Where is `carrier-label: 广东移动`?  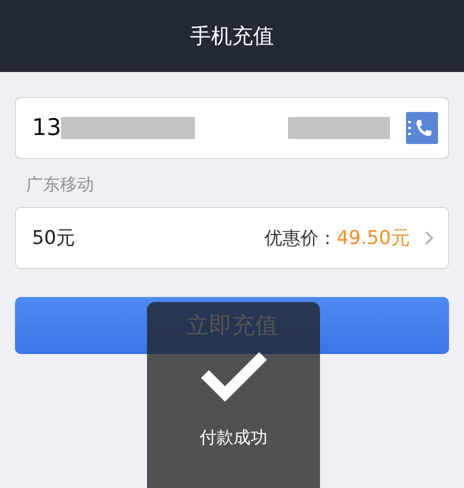
carrier-label: 广东移动 is located at coordinates (60, 185).